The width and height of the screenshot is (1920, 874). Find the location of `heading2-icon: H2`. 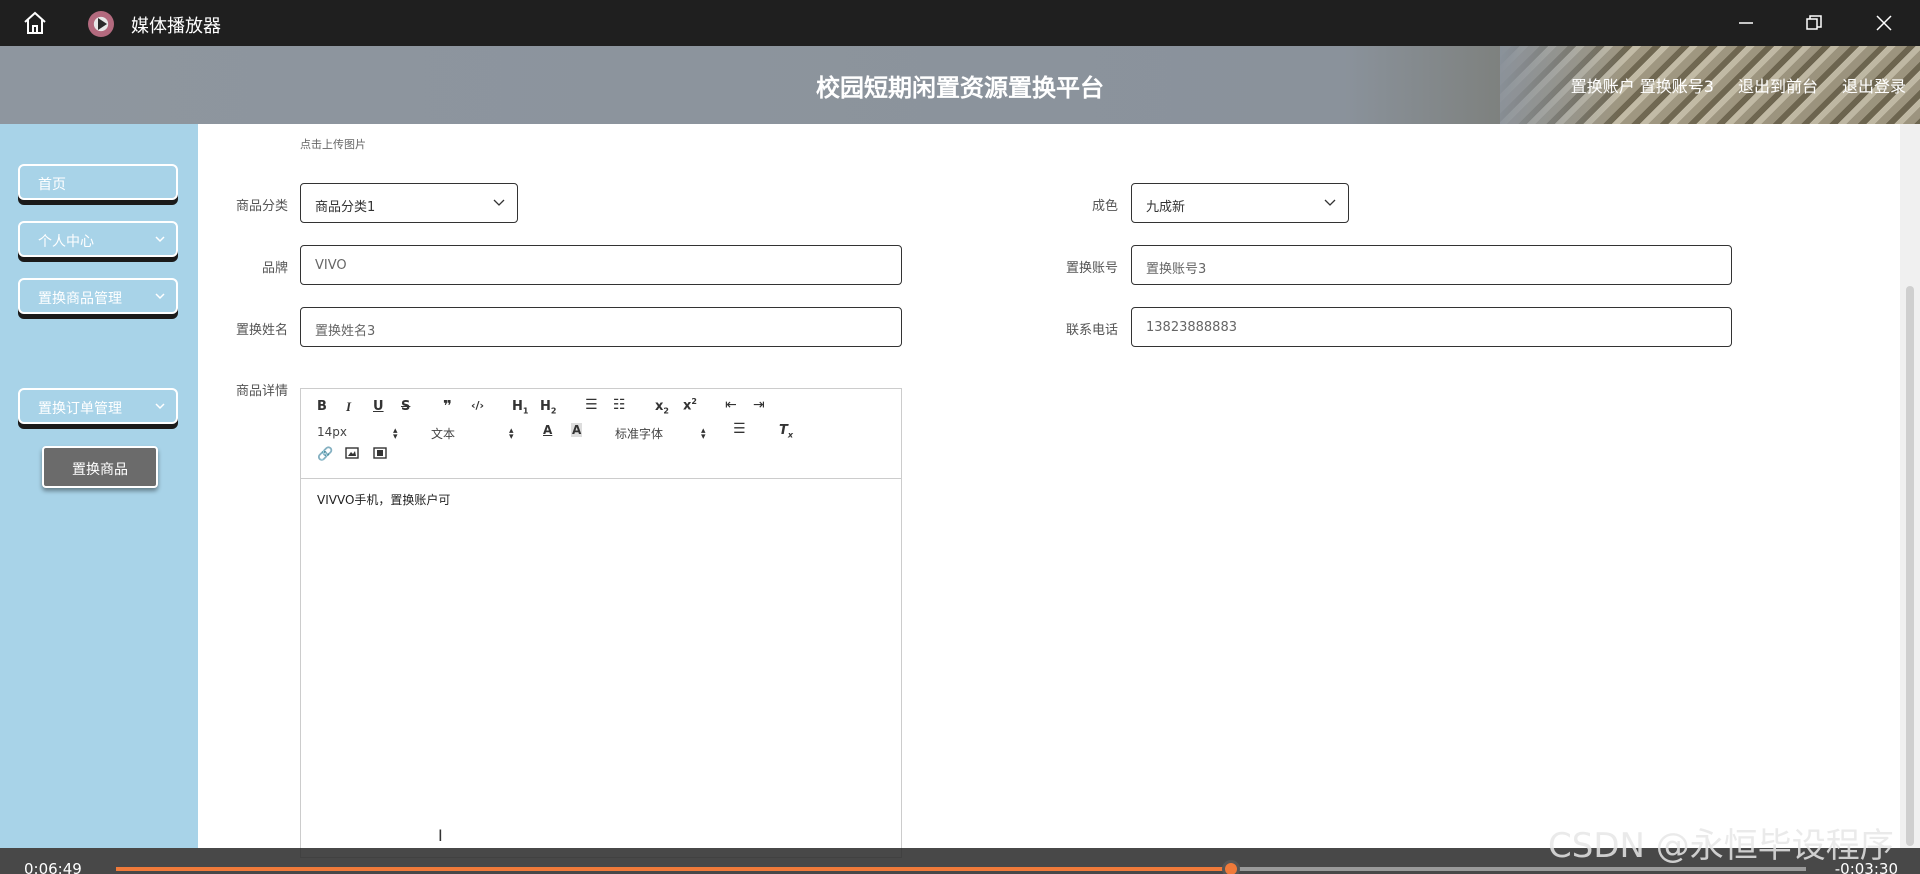

heading2-icon: H2 is located at coordinates (548, 407).